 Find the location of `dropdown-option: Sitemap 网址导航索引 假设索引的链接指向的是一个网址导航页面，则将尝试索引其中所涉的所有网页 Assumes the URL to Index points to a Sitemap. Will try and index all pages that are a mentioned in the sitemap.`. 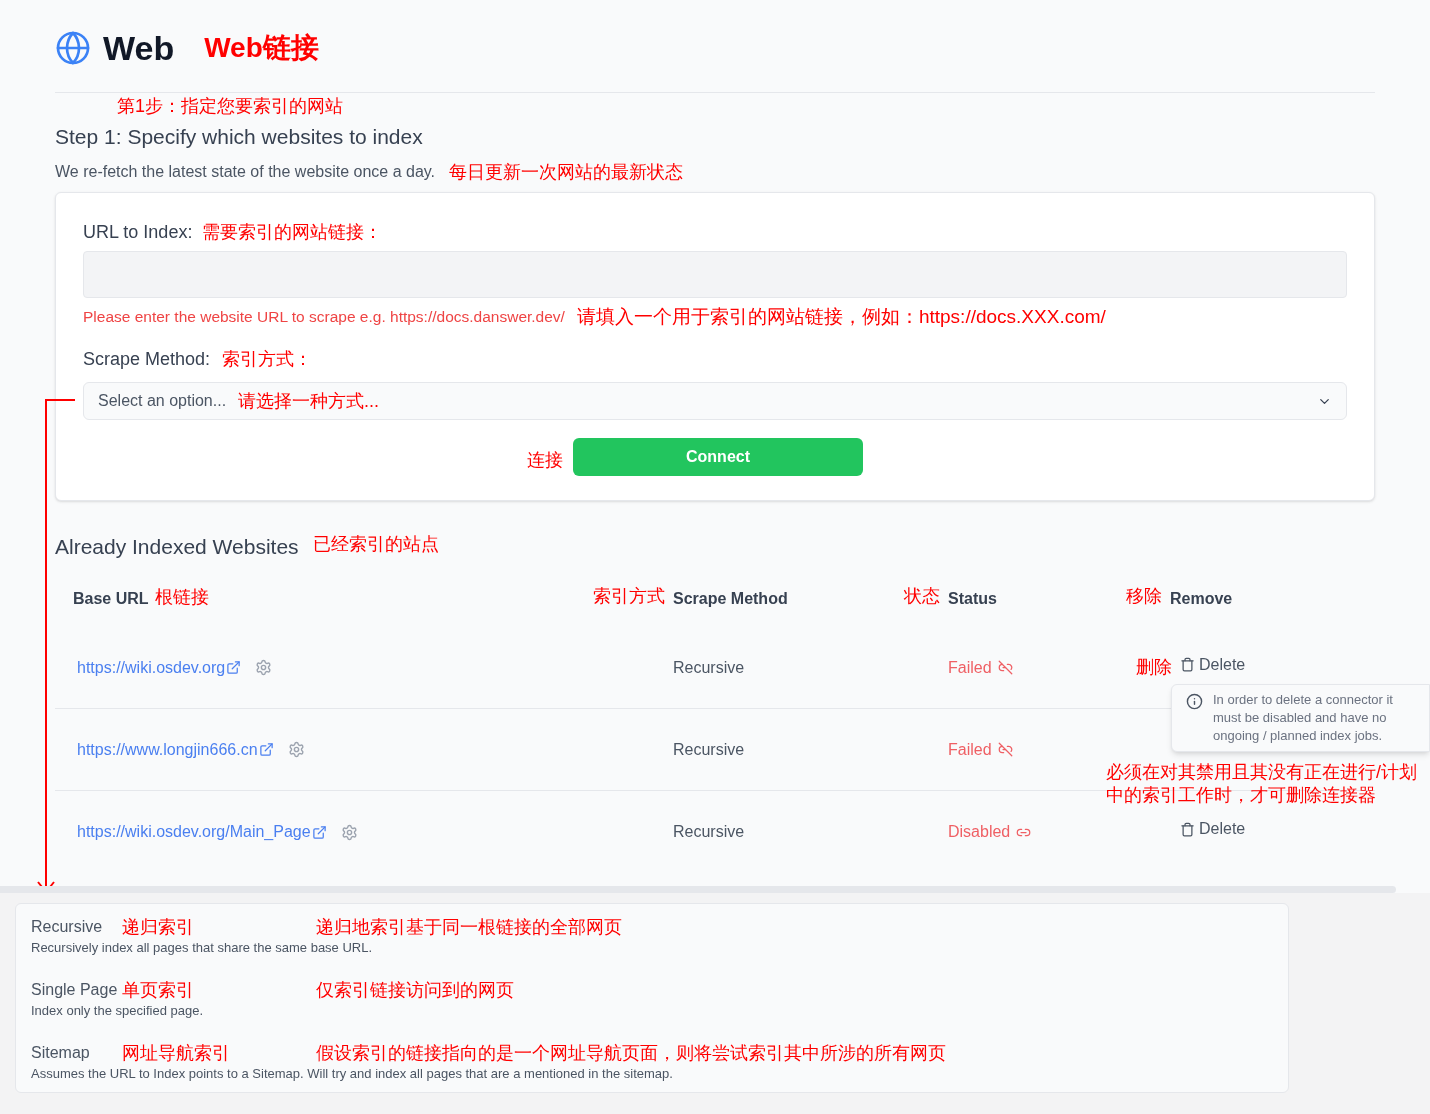

dropdown-option: Sitemap 网址导航索引 假设索引的链接指向的是一个网址导航页面，则将尝试索引其中所涉的所有网页 Assumes the URL to Index points to a Sitemap. Will try and index all pages that are a mentioned in the sitemap. is located at coordinates (652, 1073).